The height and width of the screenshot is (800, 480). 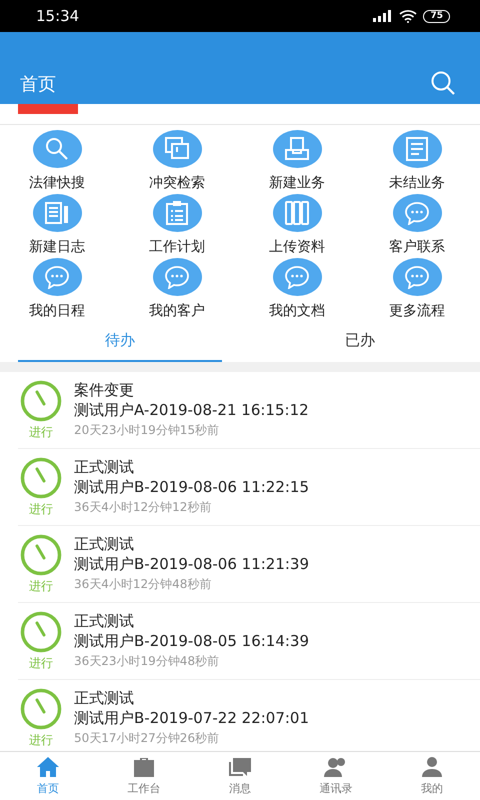 I want to click on shortcut-item: 我的日程, so click(x=58, y=289).